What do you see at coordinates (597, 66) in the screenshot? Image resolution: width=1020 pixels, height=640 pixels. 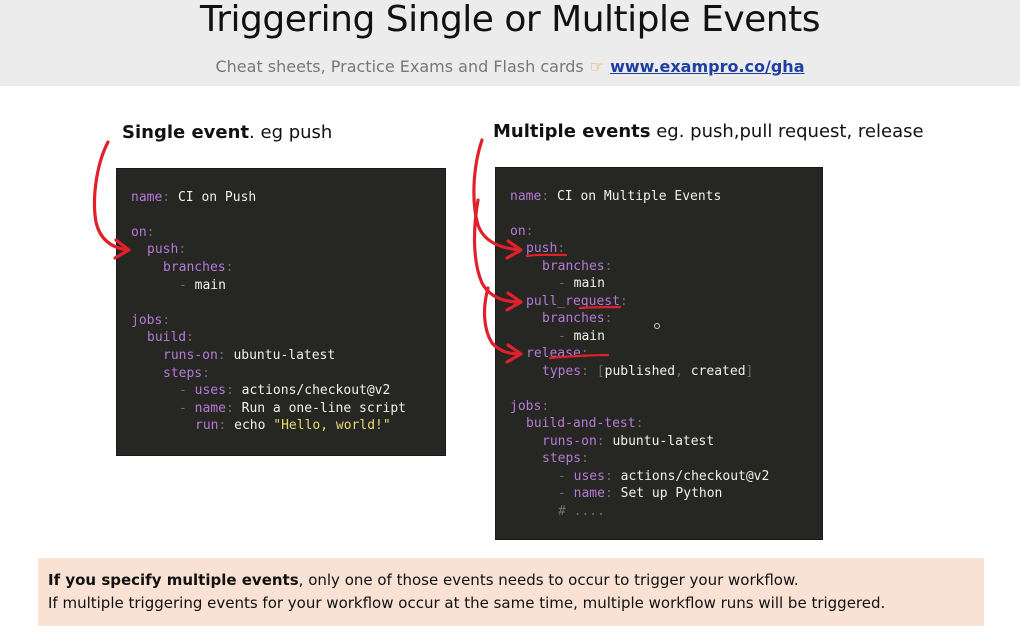 I see `pointing-hand-icon: ☞` at bounding box center [597, 66].